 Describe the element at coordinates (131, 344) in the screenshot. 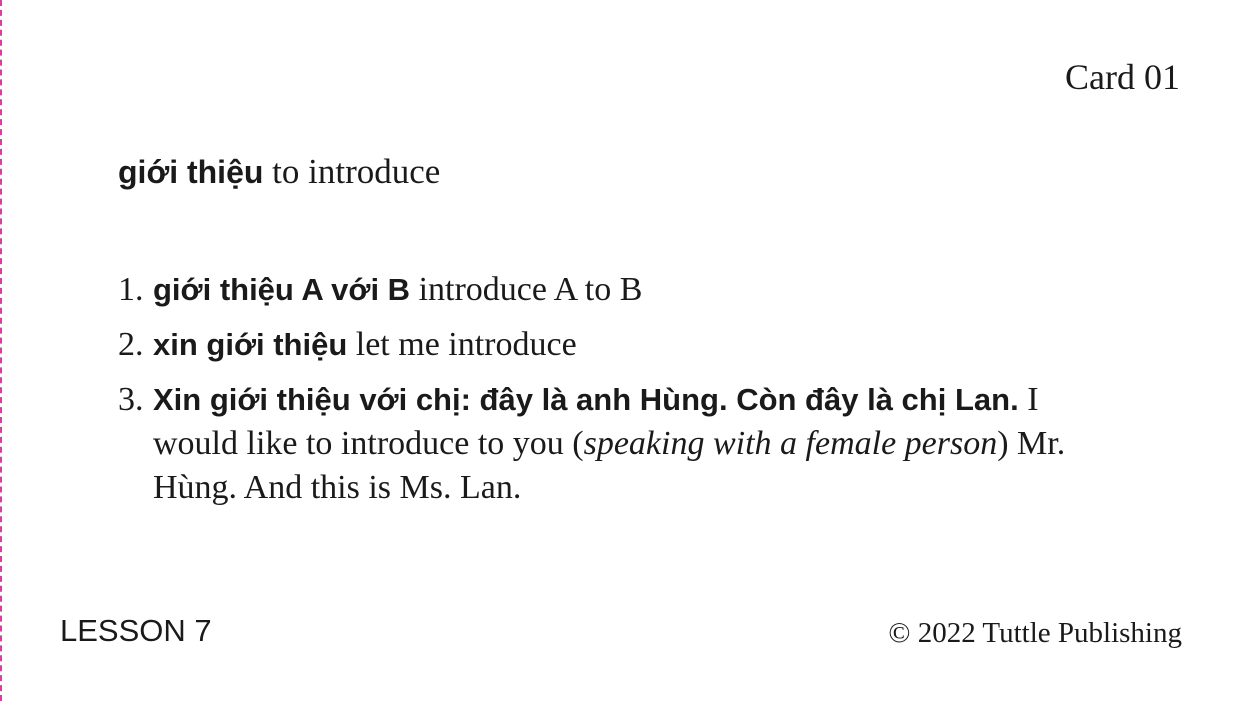

I see `example-number: 2.` at that location.